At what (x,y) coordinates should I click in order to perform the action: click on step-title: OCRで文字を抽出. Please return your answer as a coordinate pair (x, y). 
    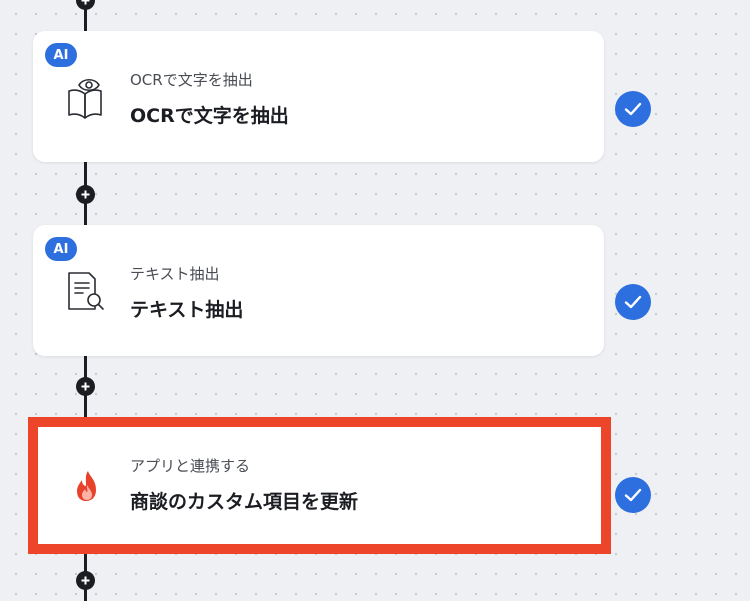
    Looking at the image, I should click on (209, 116).